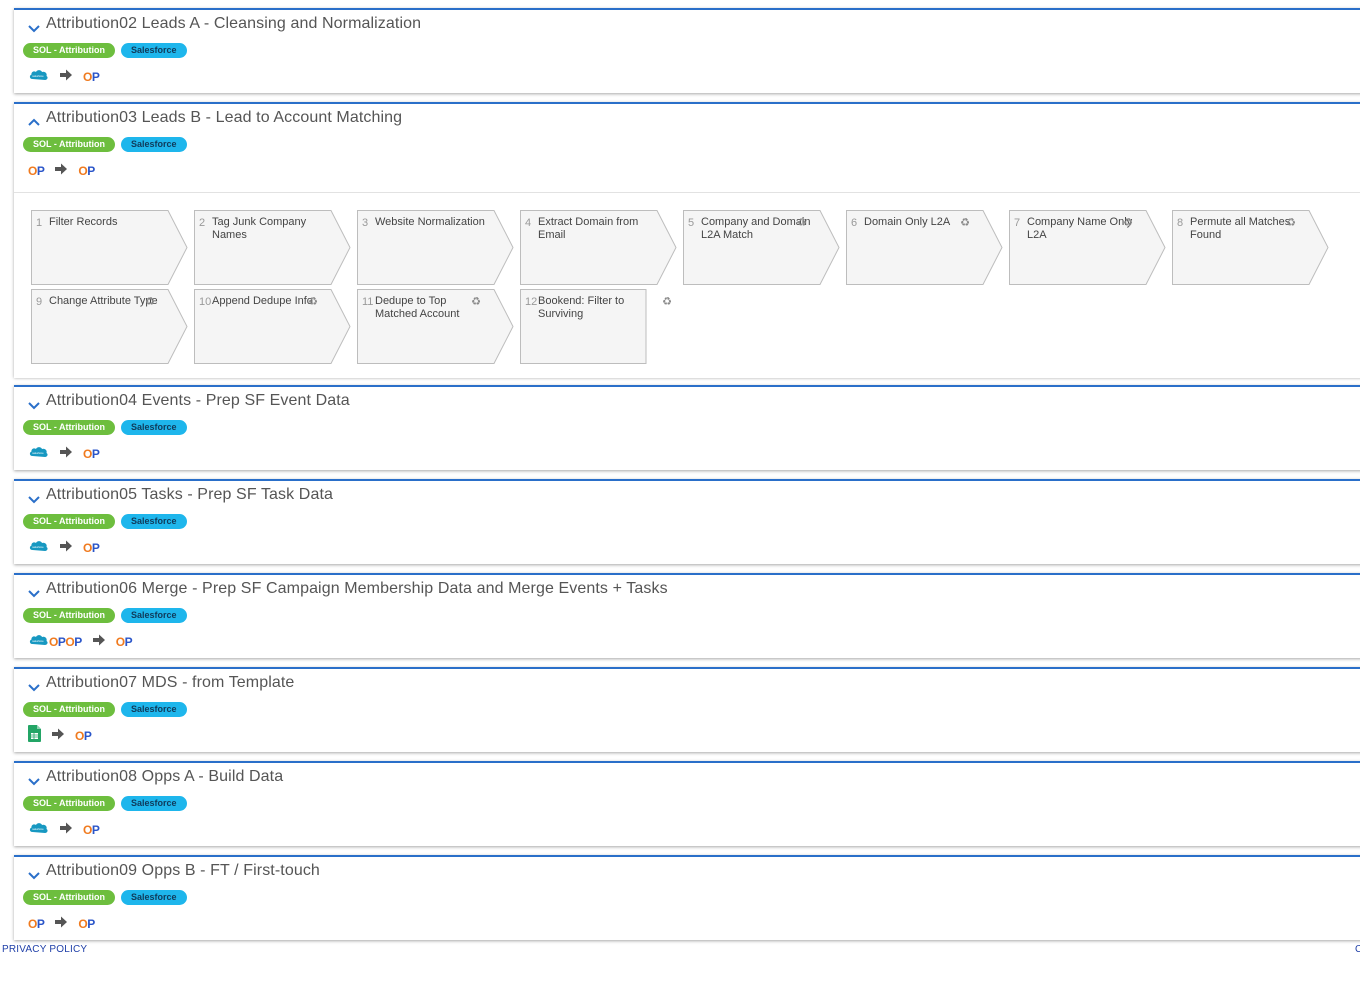  What do you see at coordinates (581, 307) in the screenshot?
I see `step-label: Bookend: Filter to Surviving` at bounding box center [581, 307].